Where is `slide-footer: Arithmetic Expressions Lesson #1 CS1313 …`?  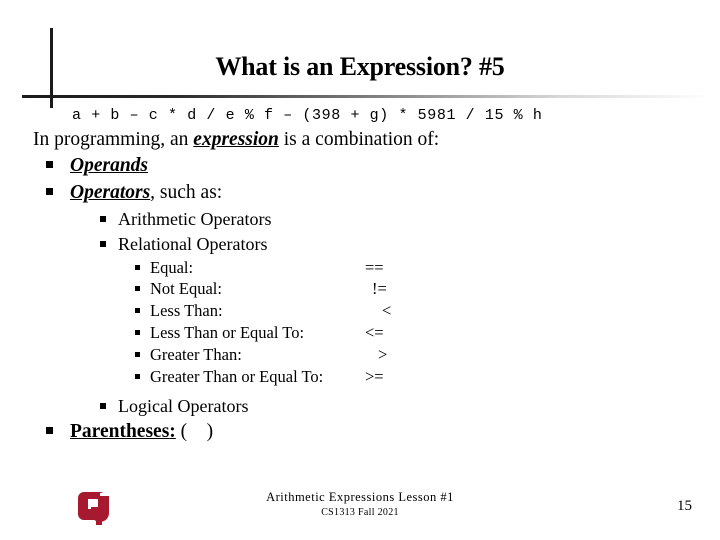
slide-footer: Arithmetic Expressions Lesson #1 CS1313 … is located at coordinates (360, 504).